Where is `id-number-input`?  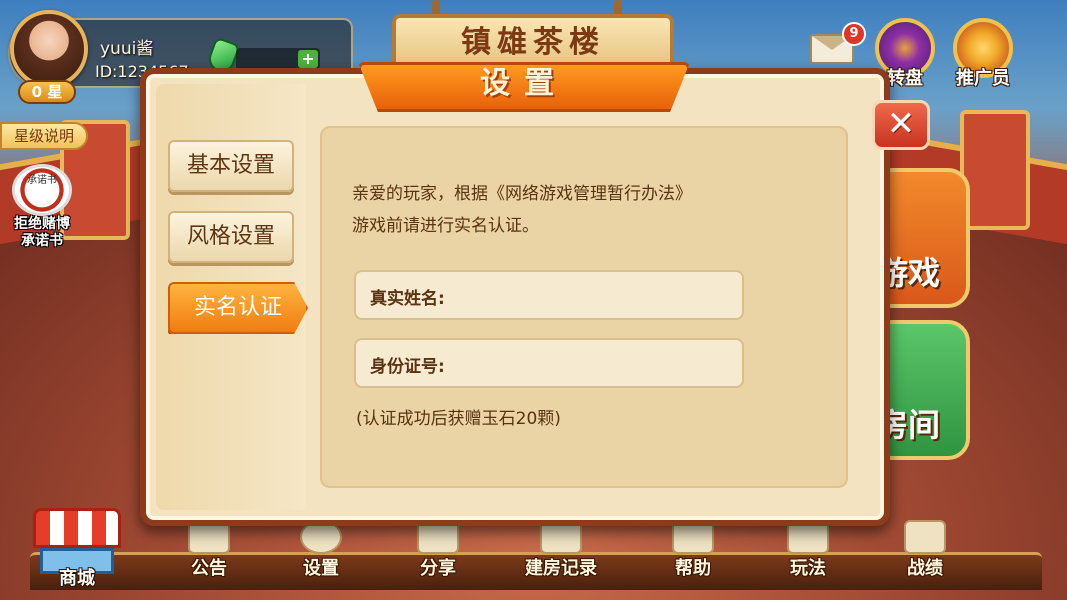
id-number-input is located at coordinates (591, 363).